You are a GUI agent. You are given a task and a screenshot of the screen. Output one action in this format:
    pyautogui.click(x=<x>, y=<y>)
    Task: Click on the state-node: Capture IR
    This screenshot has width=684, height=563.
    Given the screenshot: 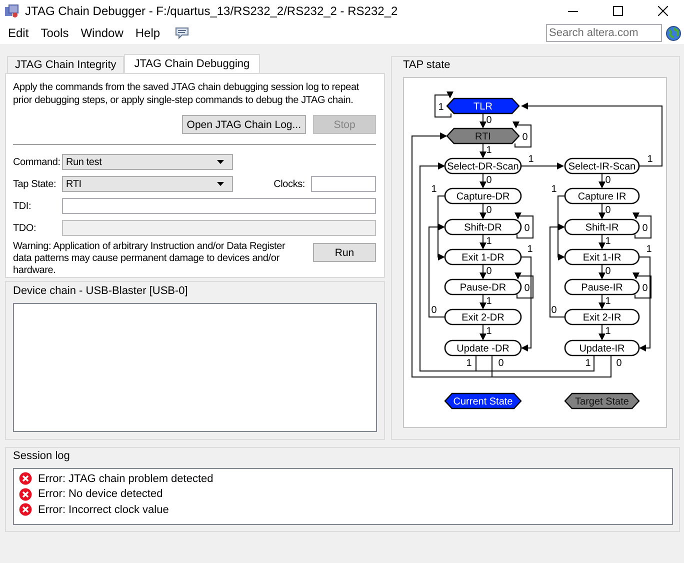 What is the action you would take?
    pyautogui.click(x=602, y=196)
    